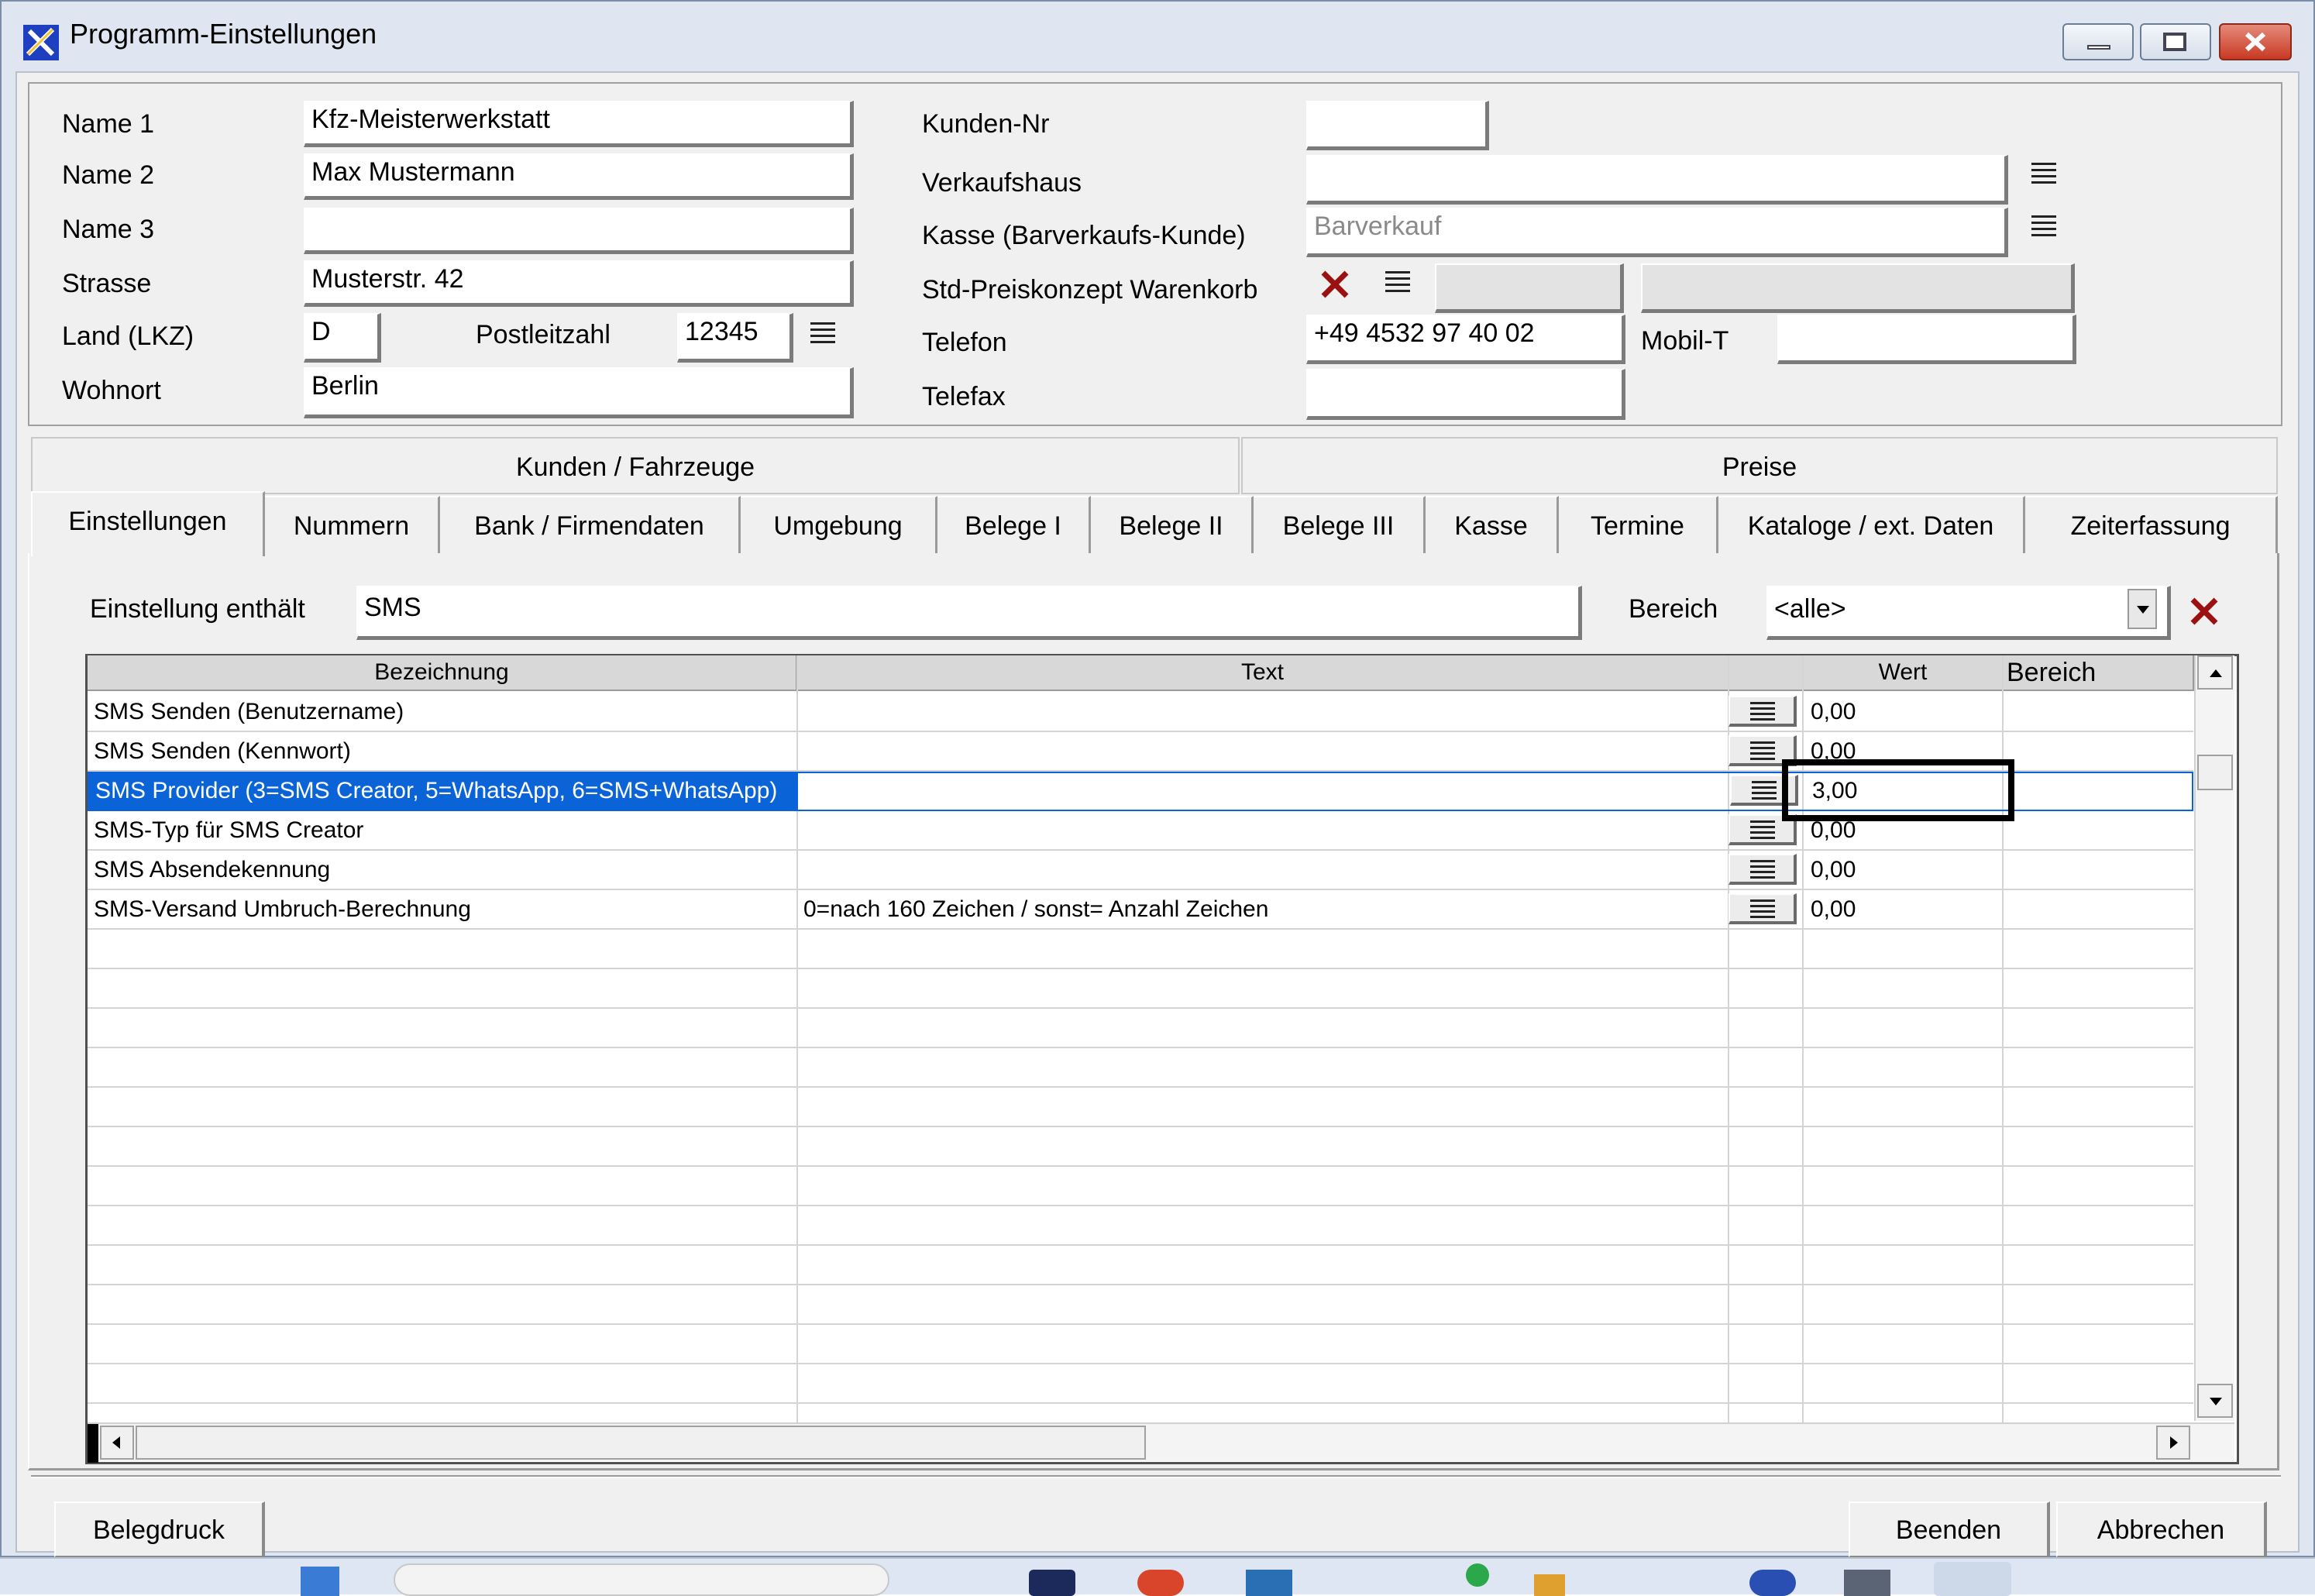 The width and height of the screenshot is (2315, 1596). Describe the element at coordinates (590, 524) in the screenshot. I see `tab-bank-firmendaten: Bank / Firmendaten` at that location.